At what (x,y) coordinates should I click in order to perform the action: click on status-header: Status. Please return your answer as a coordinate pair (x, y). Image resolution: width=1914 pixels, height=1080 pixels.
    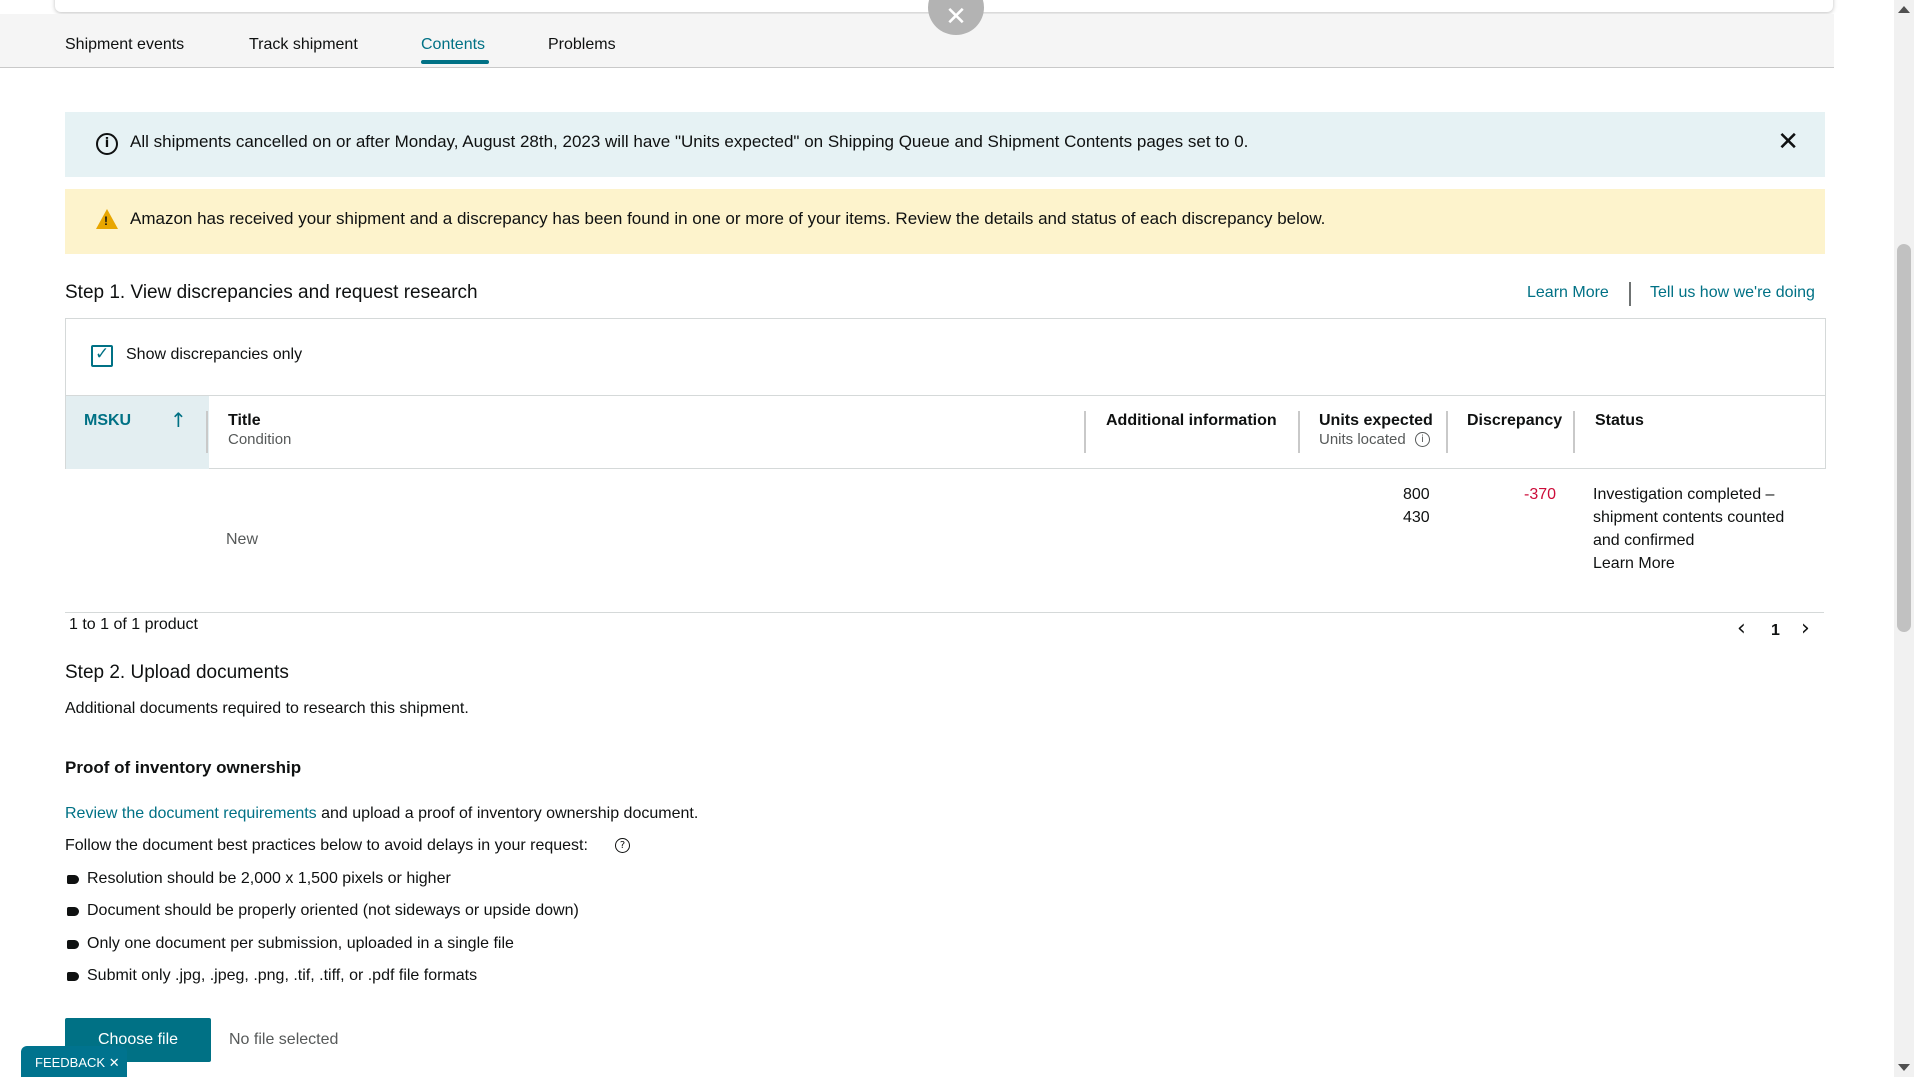
    Looking at the image, I should click on (1619, 420).